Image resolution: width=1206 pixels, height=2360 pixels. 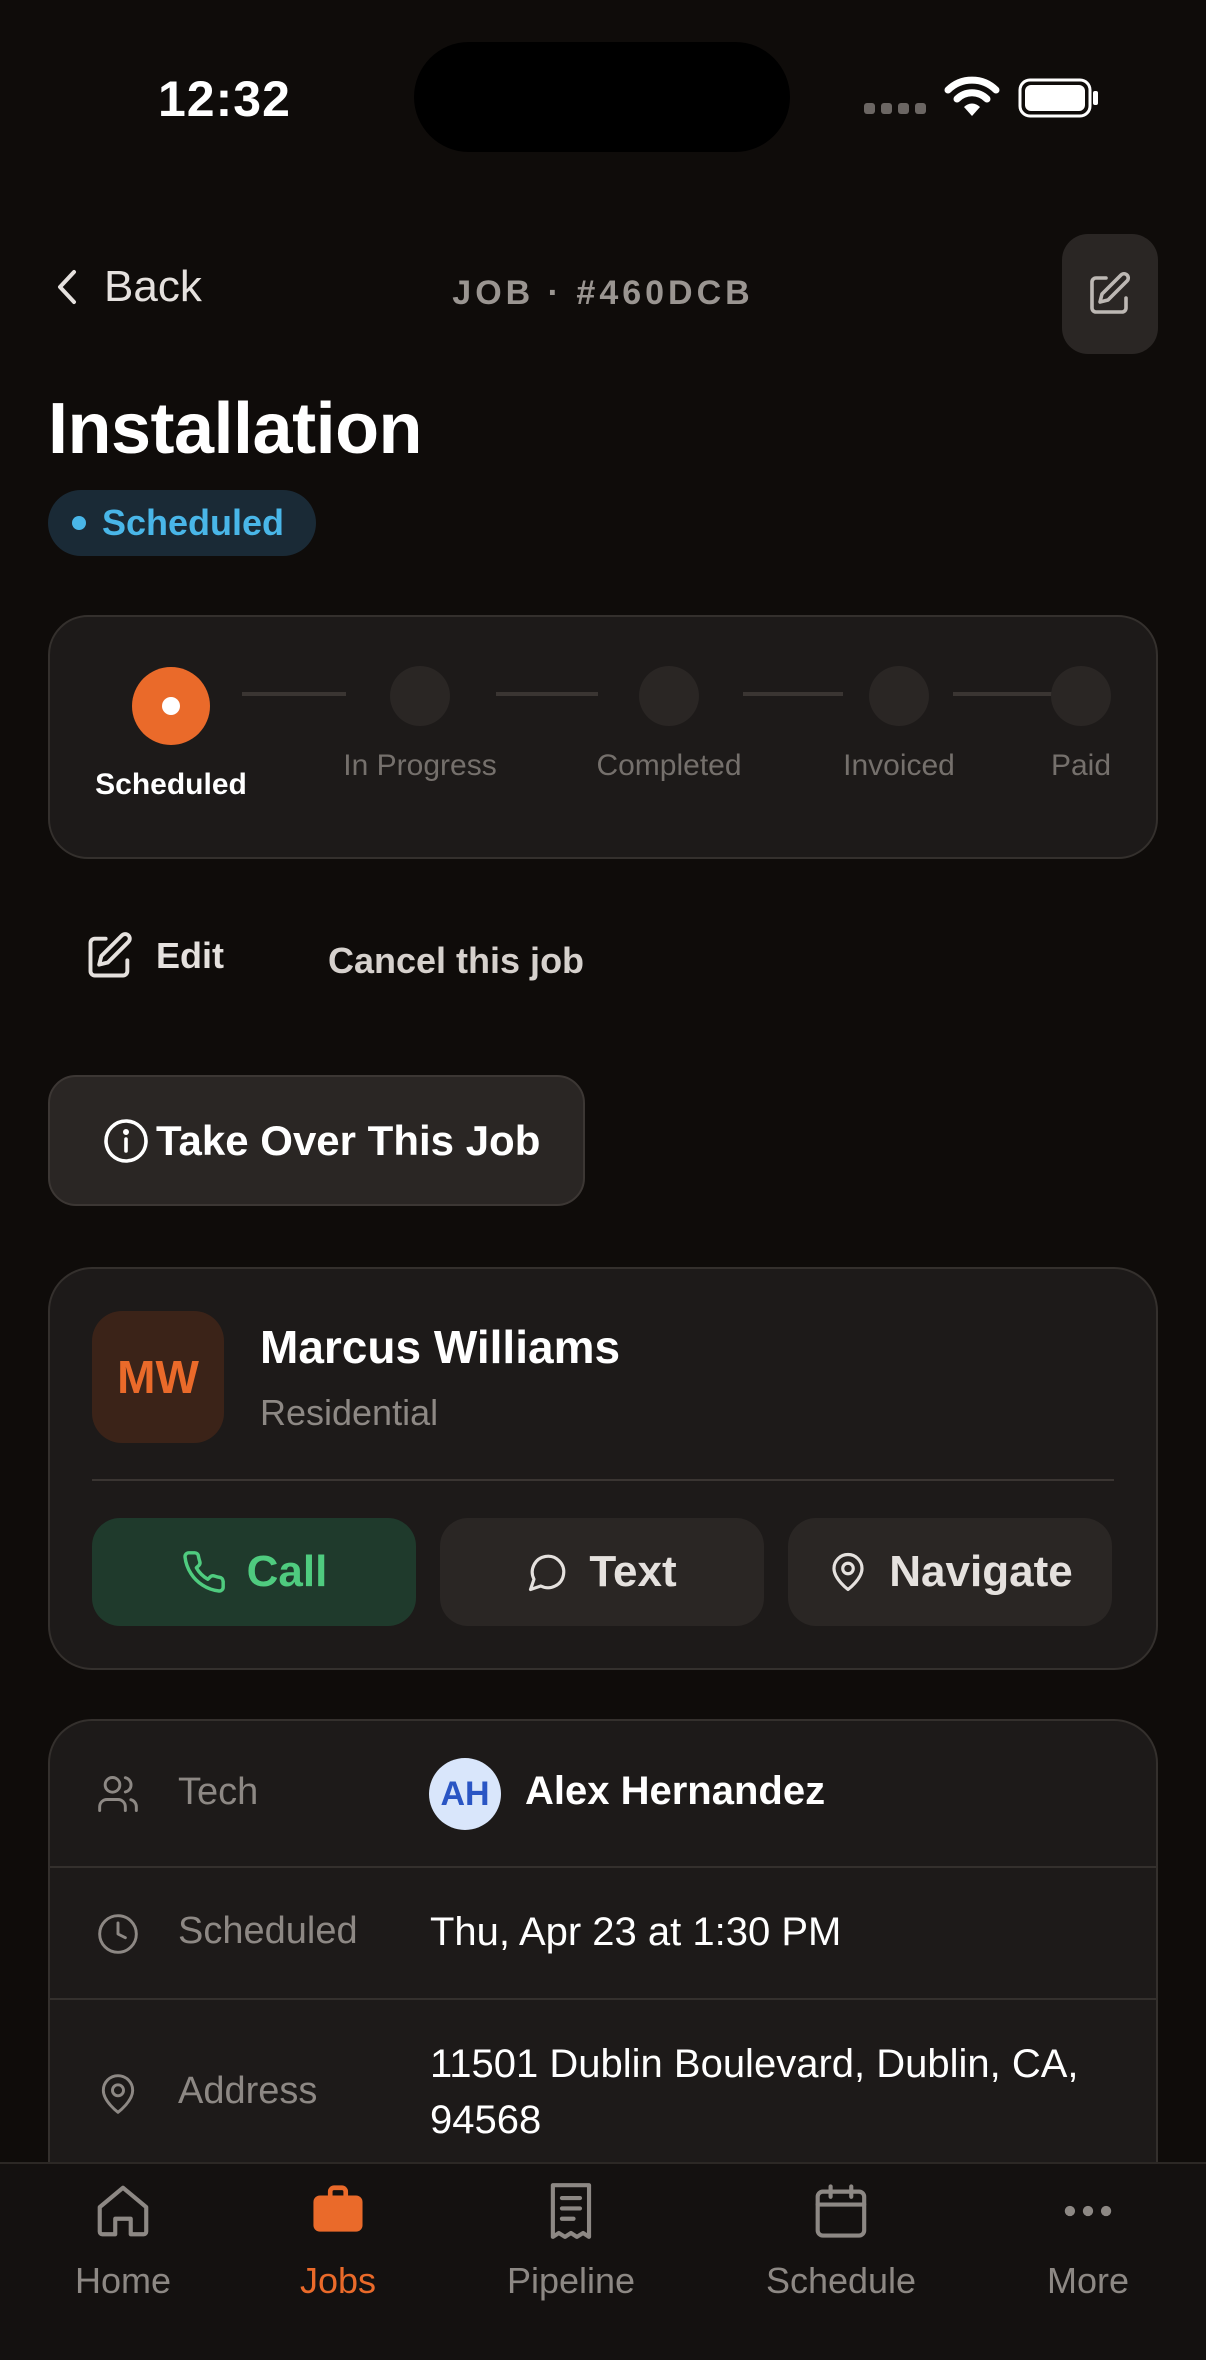 I want to click on job-id: JOB · #460DCB, so click(x=603, y=293).